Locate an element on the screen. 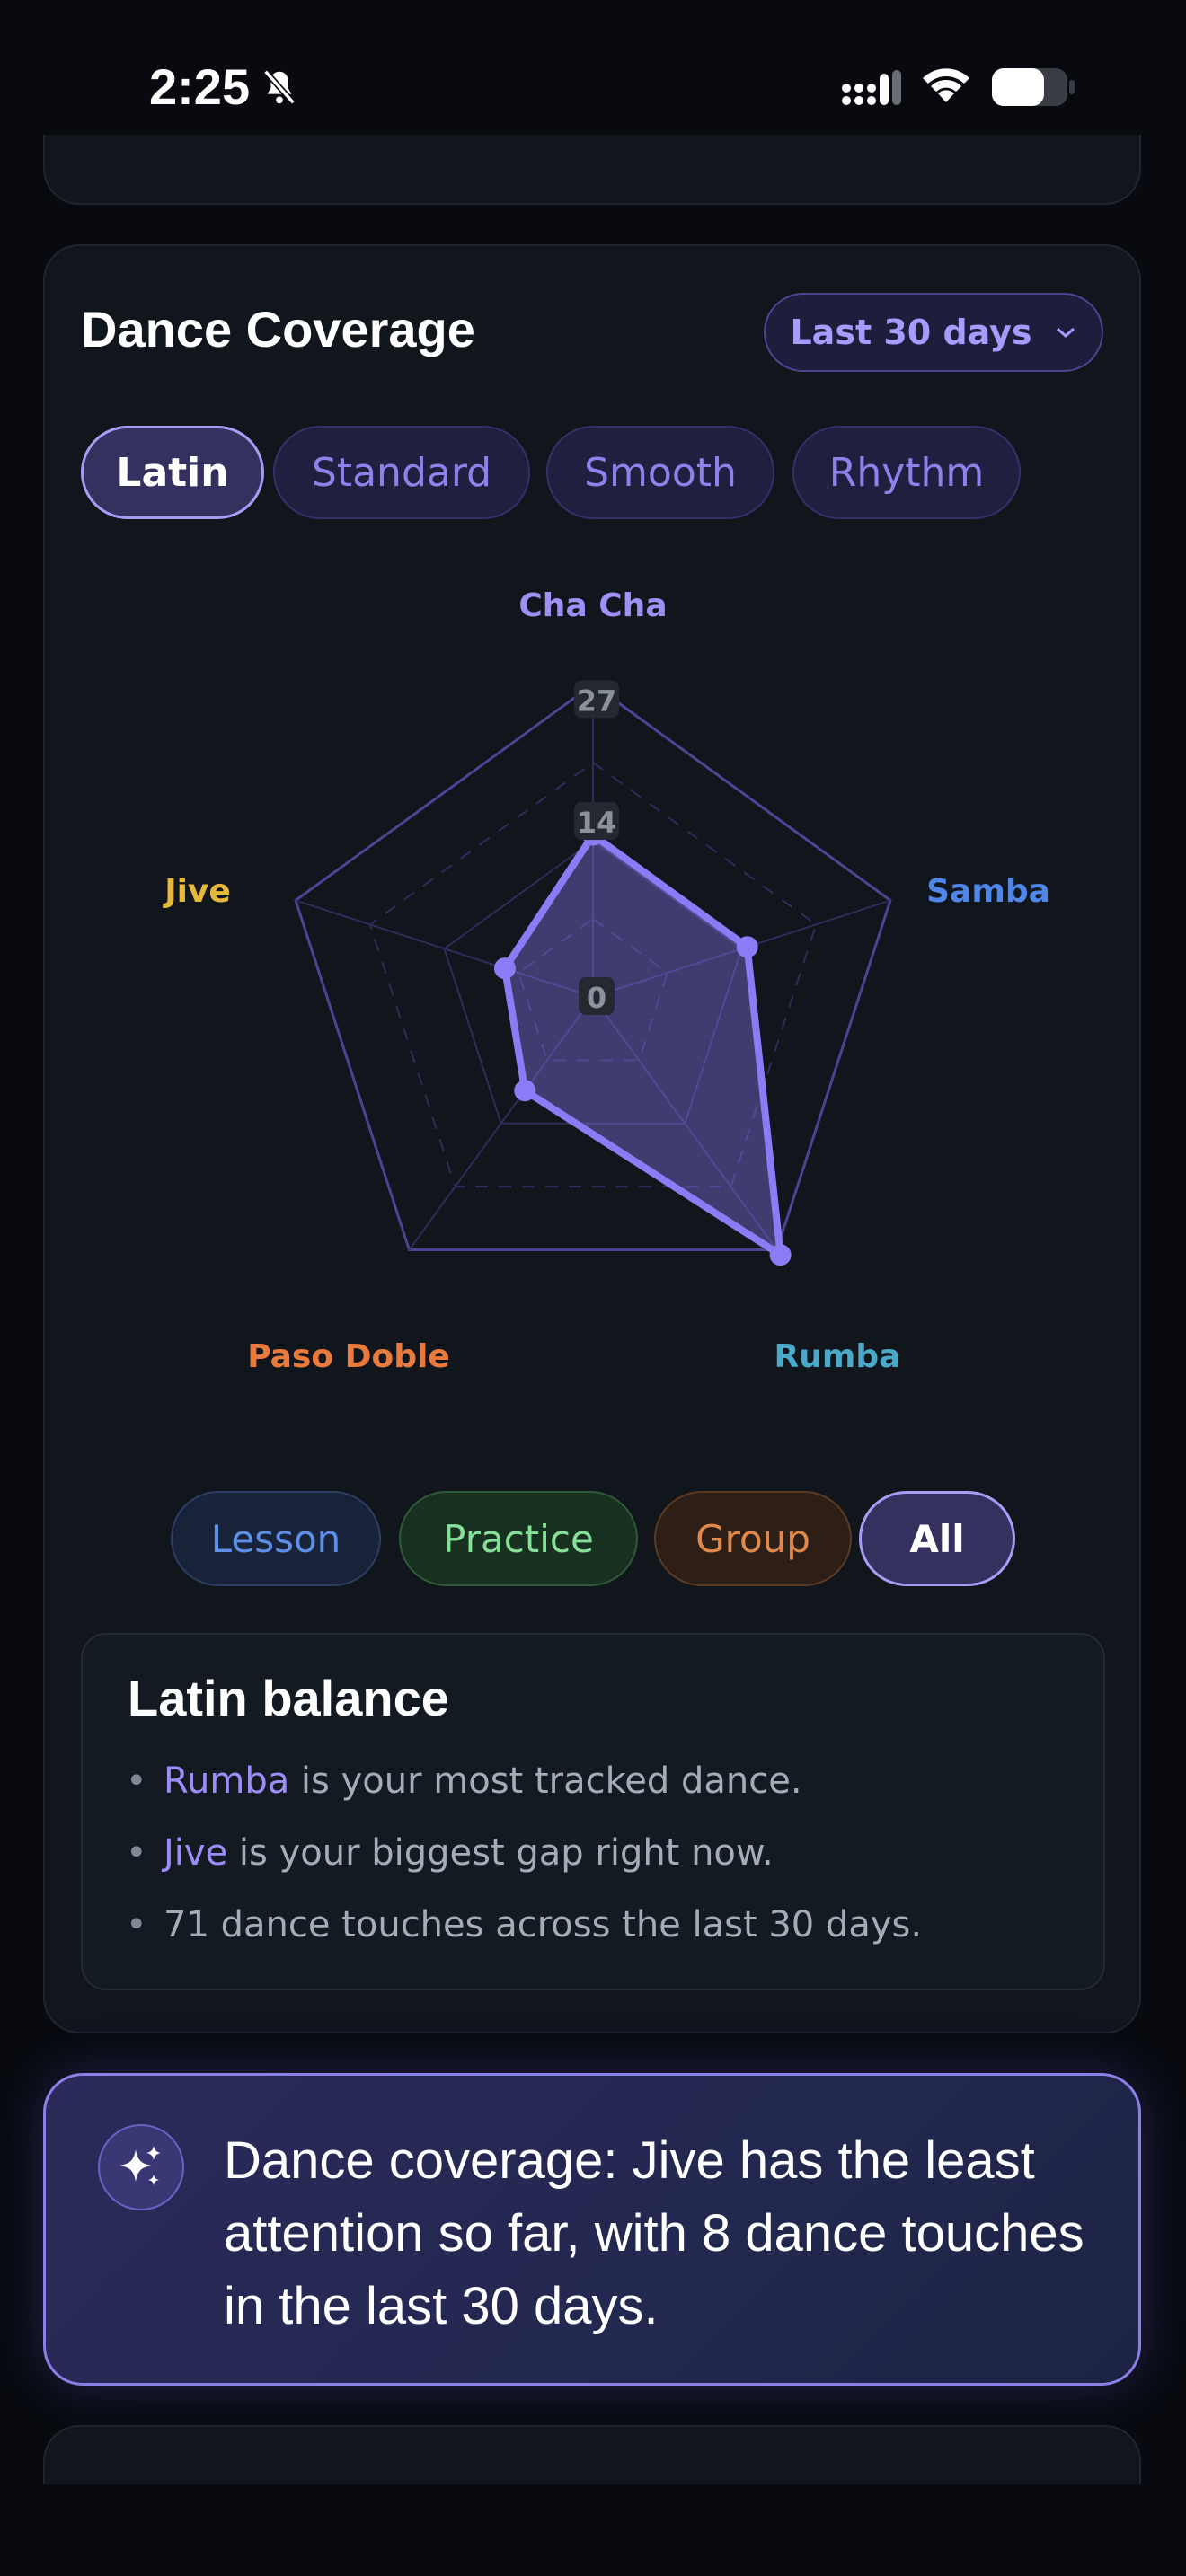 This screenshot has width=1186, height=2576. radar-series-area is located at coordinates (642, 1045).